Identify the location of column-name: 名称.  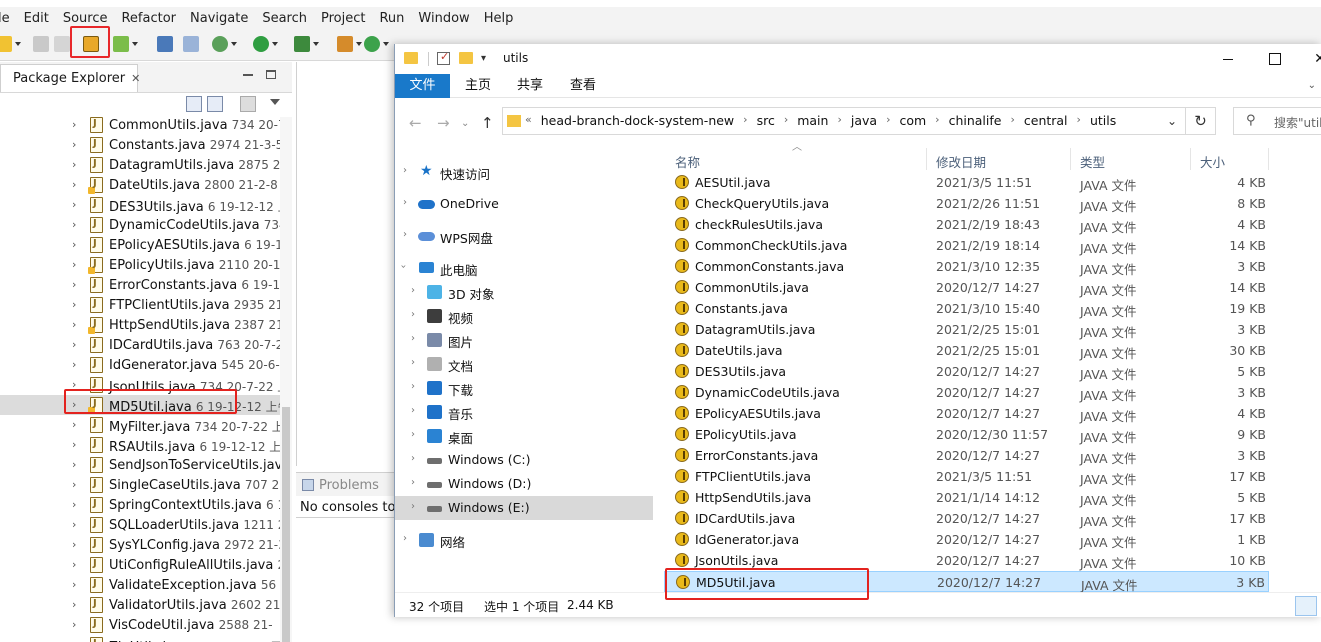
(687, 161).